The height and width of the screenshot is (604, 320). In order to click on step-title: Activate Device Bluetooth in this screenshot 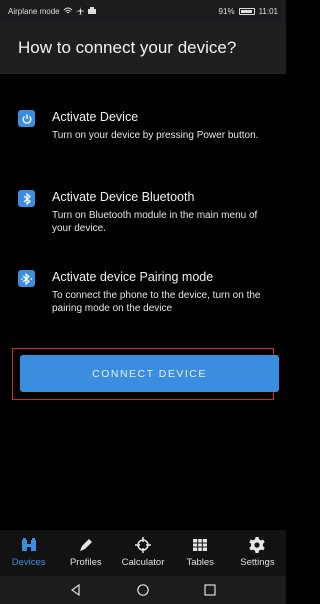, I will do `click(123, 197)`.